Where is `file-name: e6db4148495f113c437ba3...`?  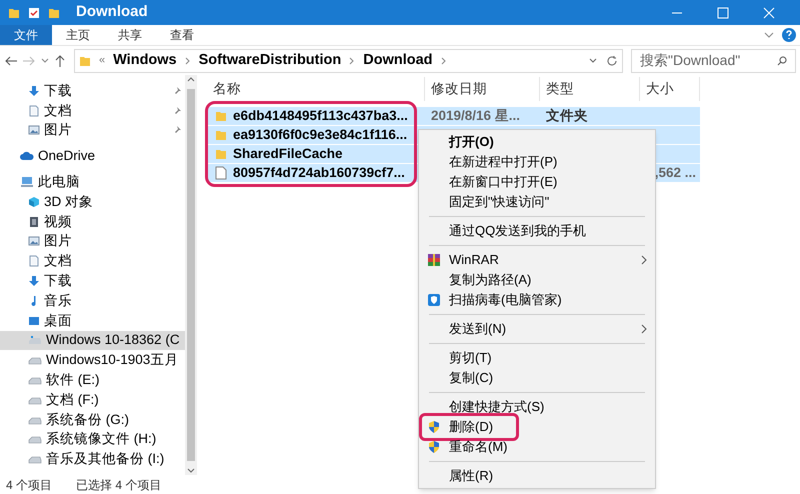
file-name: e6db4148495f113c437ba3... is located at coordinates (320, 115).